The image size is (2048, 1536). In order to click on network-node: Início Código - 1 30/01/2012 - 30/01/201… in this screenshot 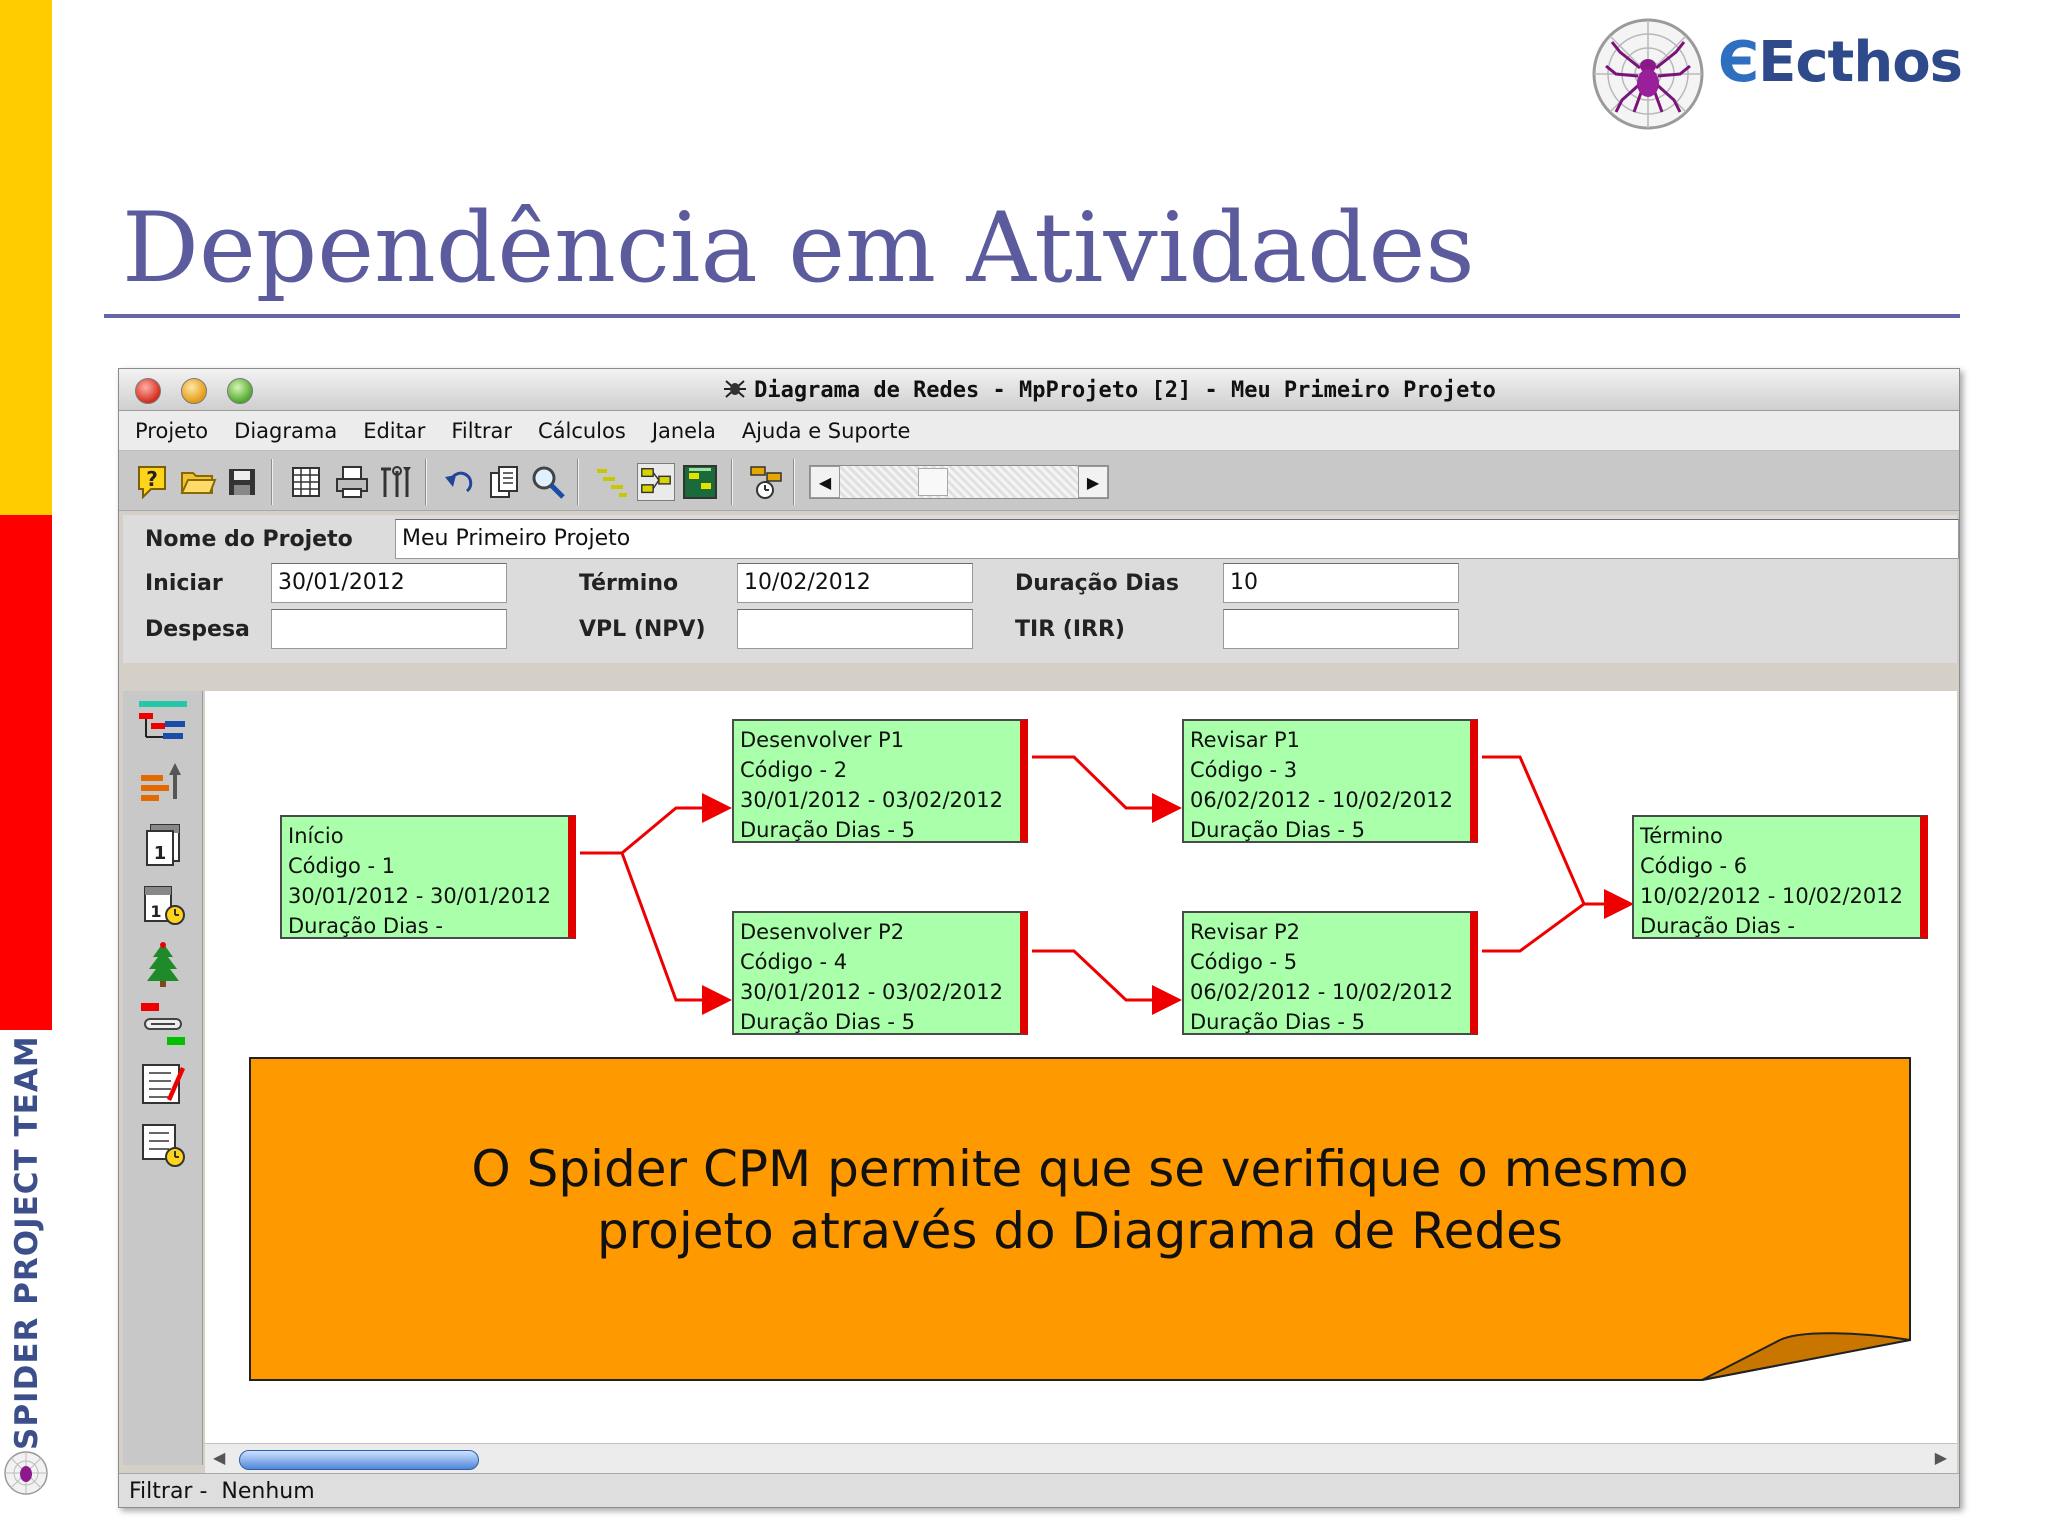, I will do `click(428, 877)`.